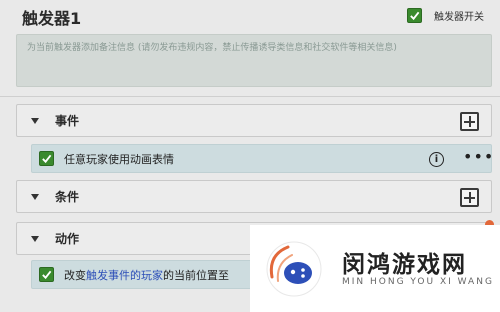  Describe the element at coordinates (469, 121) in the screenshot. I see `add-event-button` at that location.